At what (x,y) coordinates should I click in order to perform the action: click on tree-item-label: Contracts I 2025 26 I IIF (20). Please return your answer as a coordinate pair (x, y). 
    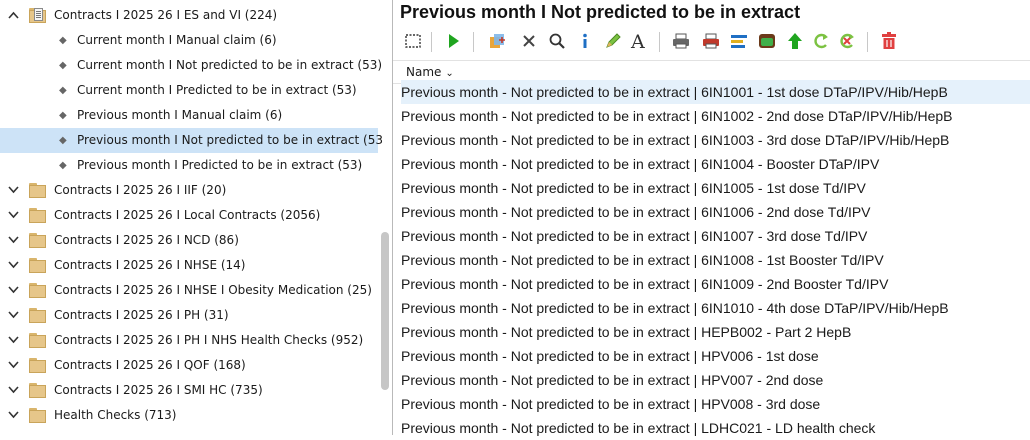
    Looking at the image, I should click on (140, 190).